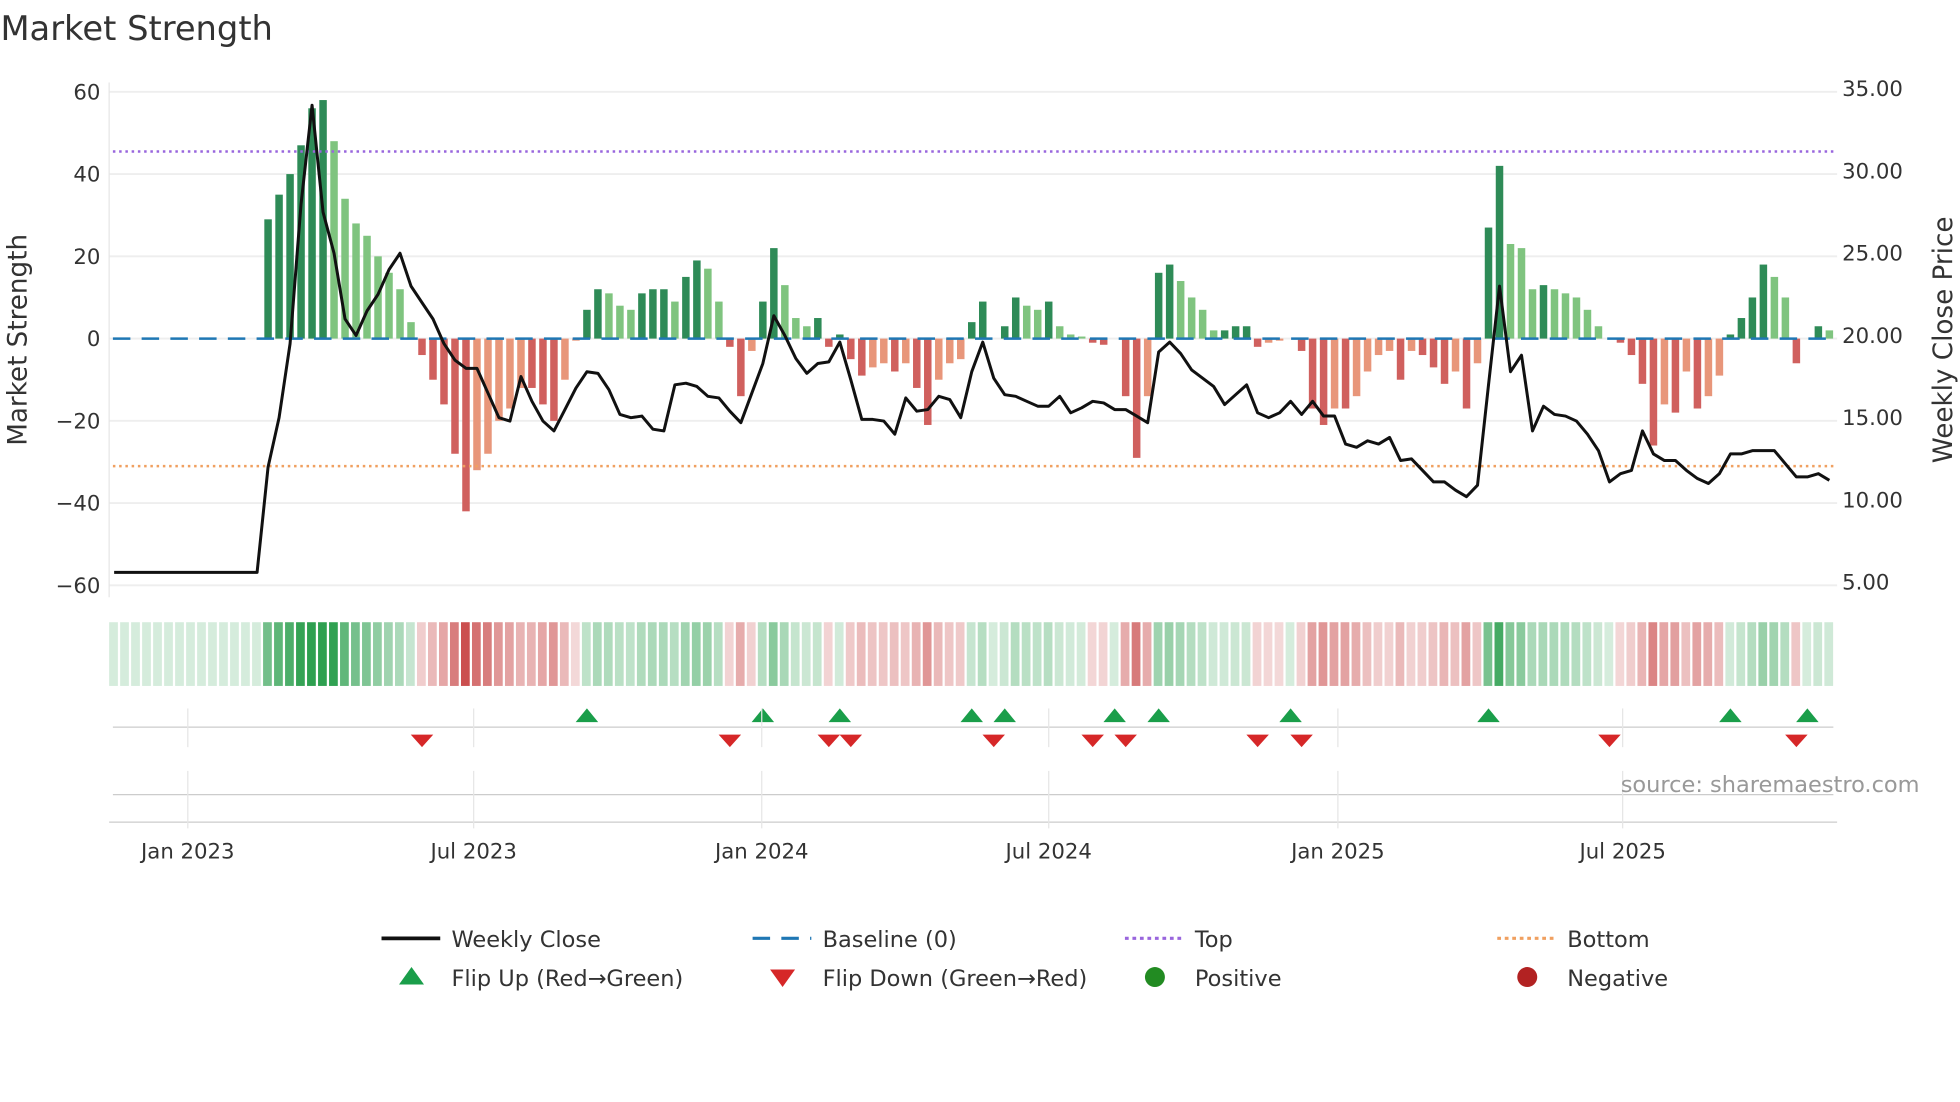 The height and width of the screenshot is (1102, 1960). Describe the element at coordinates (1337, 851) in the screenshot. I see `x-tick-label: Jan 2025` at that location.